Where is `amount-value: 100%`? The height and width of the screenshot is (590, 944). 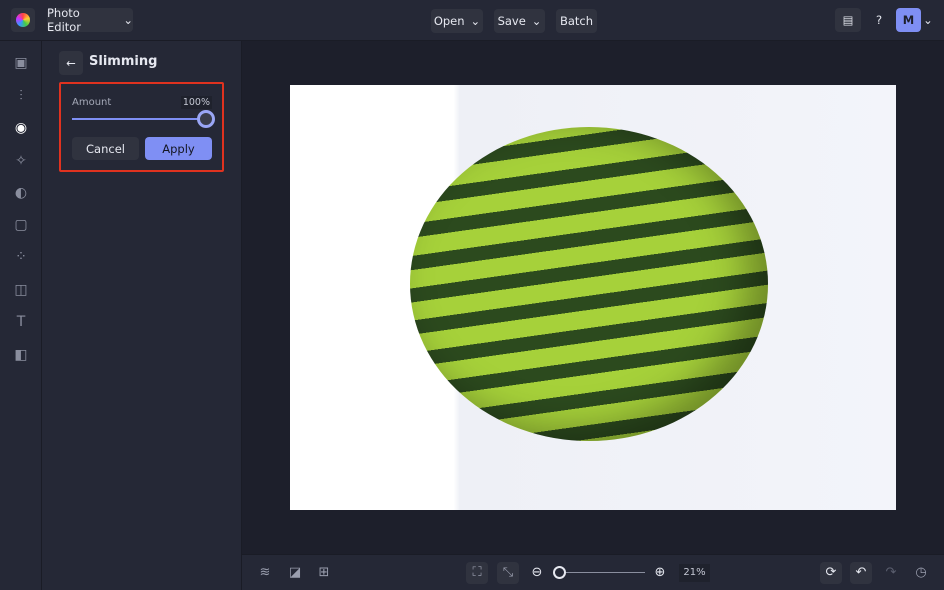
amount-value: 100% is located at coordinates (196, 102).